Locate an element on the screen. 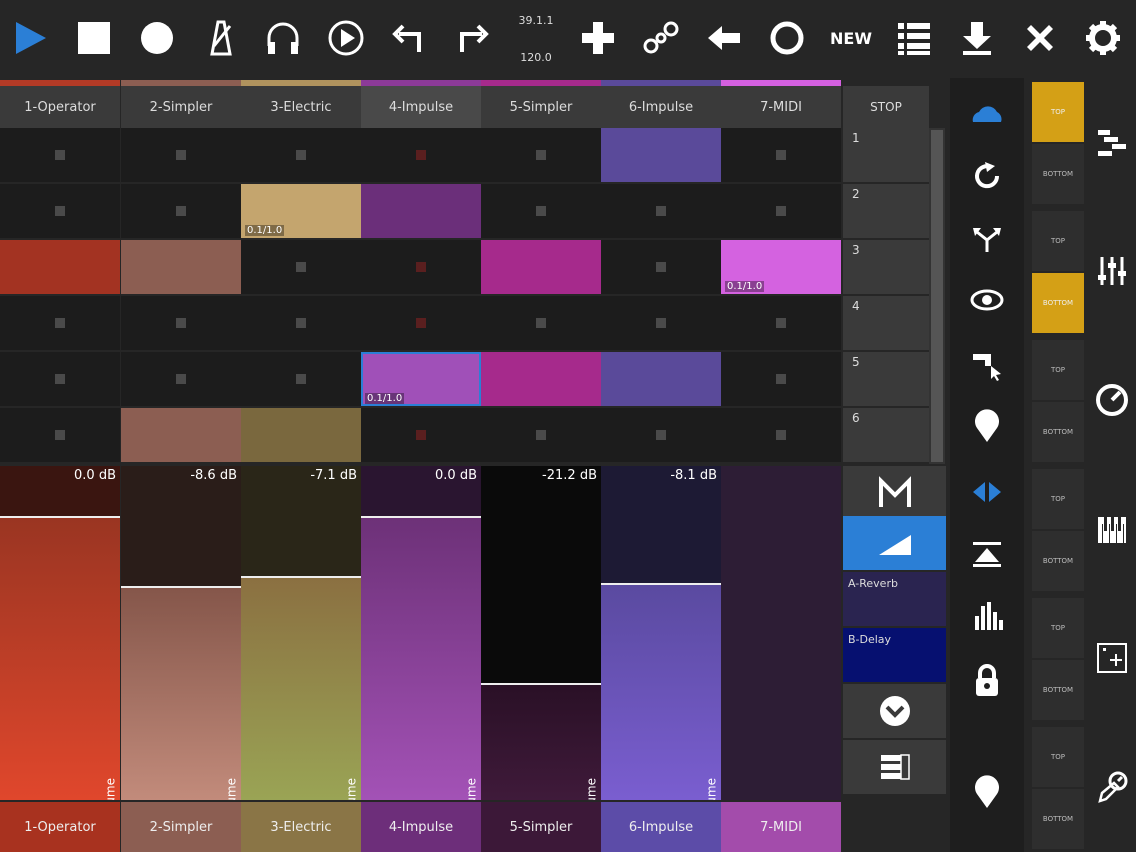 The width and height of the screenshot is (1136, 852). keyboard-icon is located at coordinates (1112, 529).